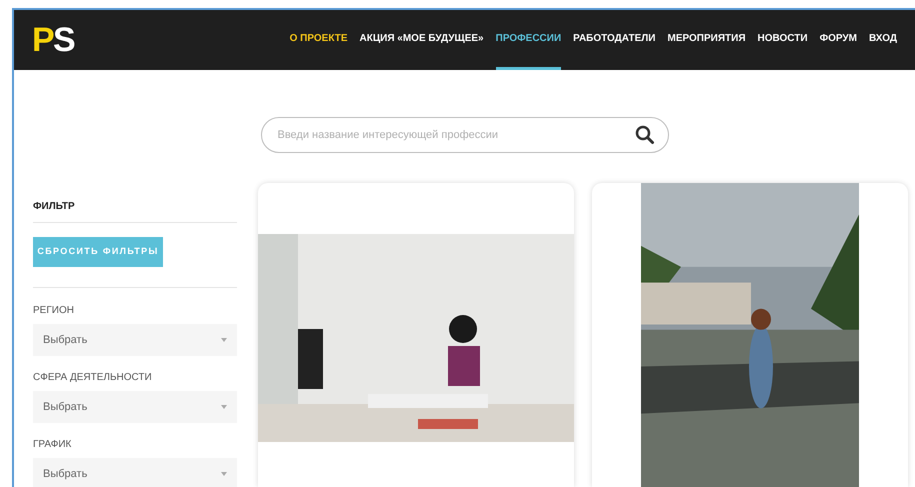  Describe the element at coordinates (93, 378) in the screenshot. I see `field-label: СФЕРА ДЕЯТЕЛЬНОСТИ` at that location.